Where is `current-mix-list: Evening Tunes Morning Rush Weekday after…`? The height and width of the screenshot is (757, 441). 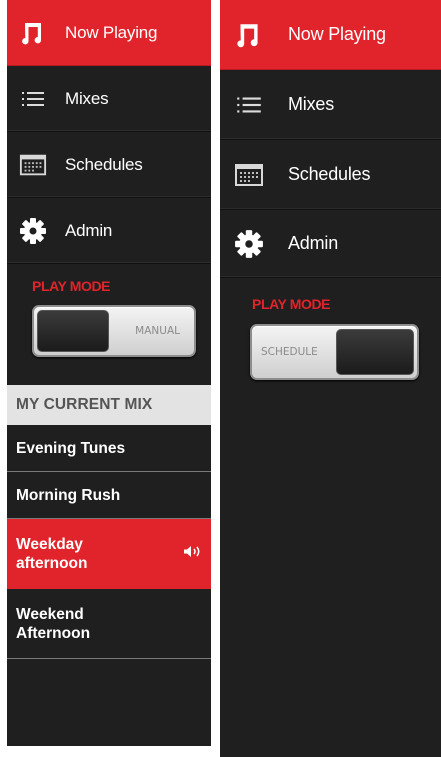
current-mix-list: Evening Tunes Morning Rush Weekday after… is located at coordinates (109, 542).